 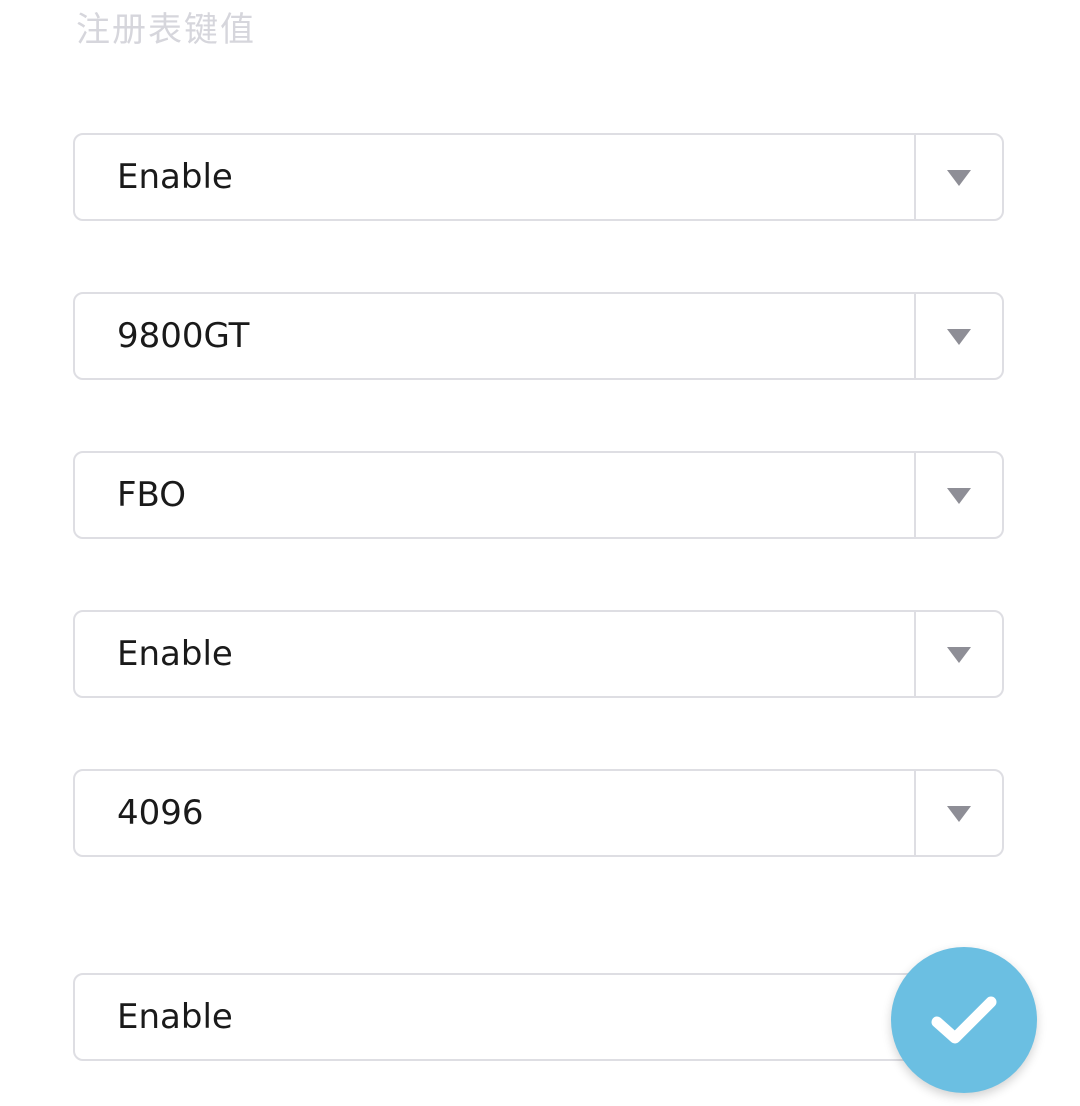 I want to click on registry-dropdown-4: Enable, so click(x=538, y=654).